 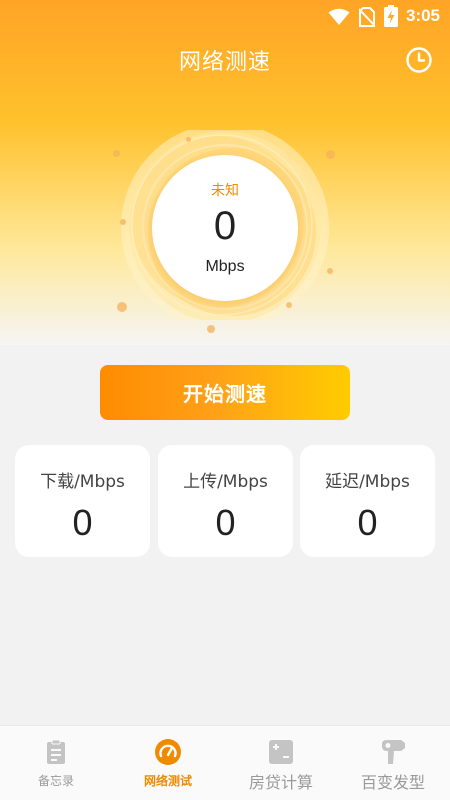 I want to click on memo-icon, so click(x=56, y=751).